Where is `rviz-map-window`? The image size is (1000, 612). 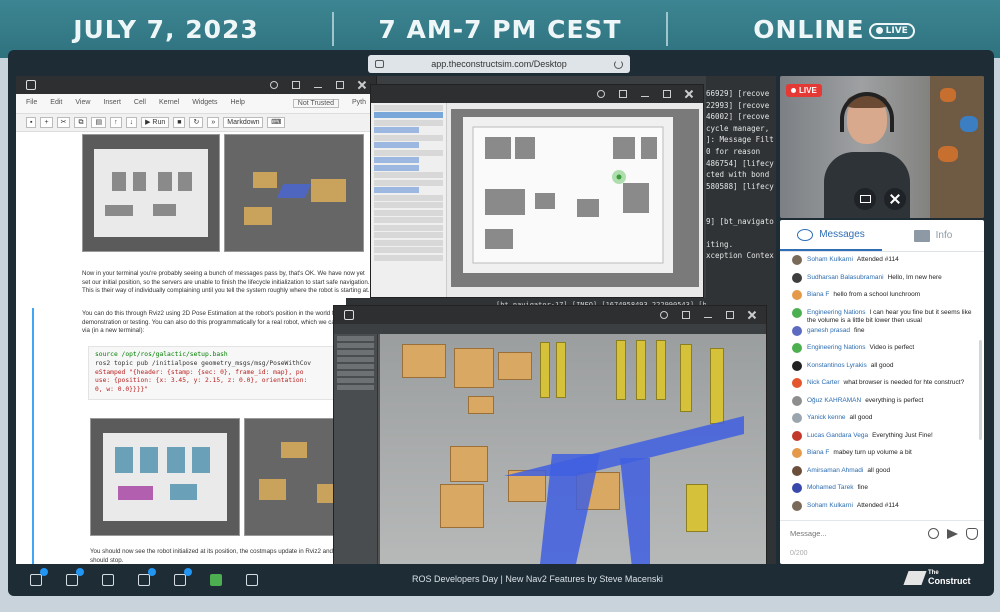 rviz-map-window is located at coordinates (537, 191).